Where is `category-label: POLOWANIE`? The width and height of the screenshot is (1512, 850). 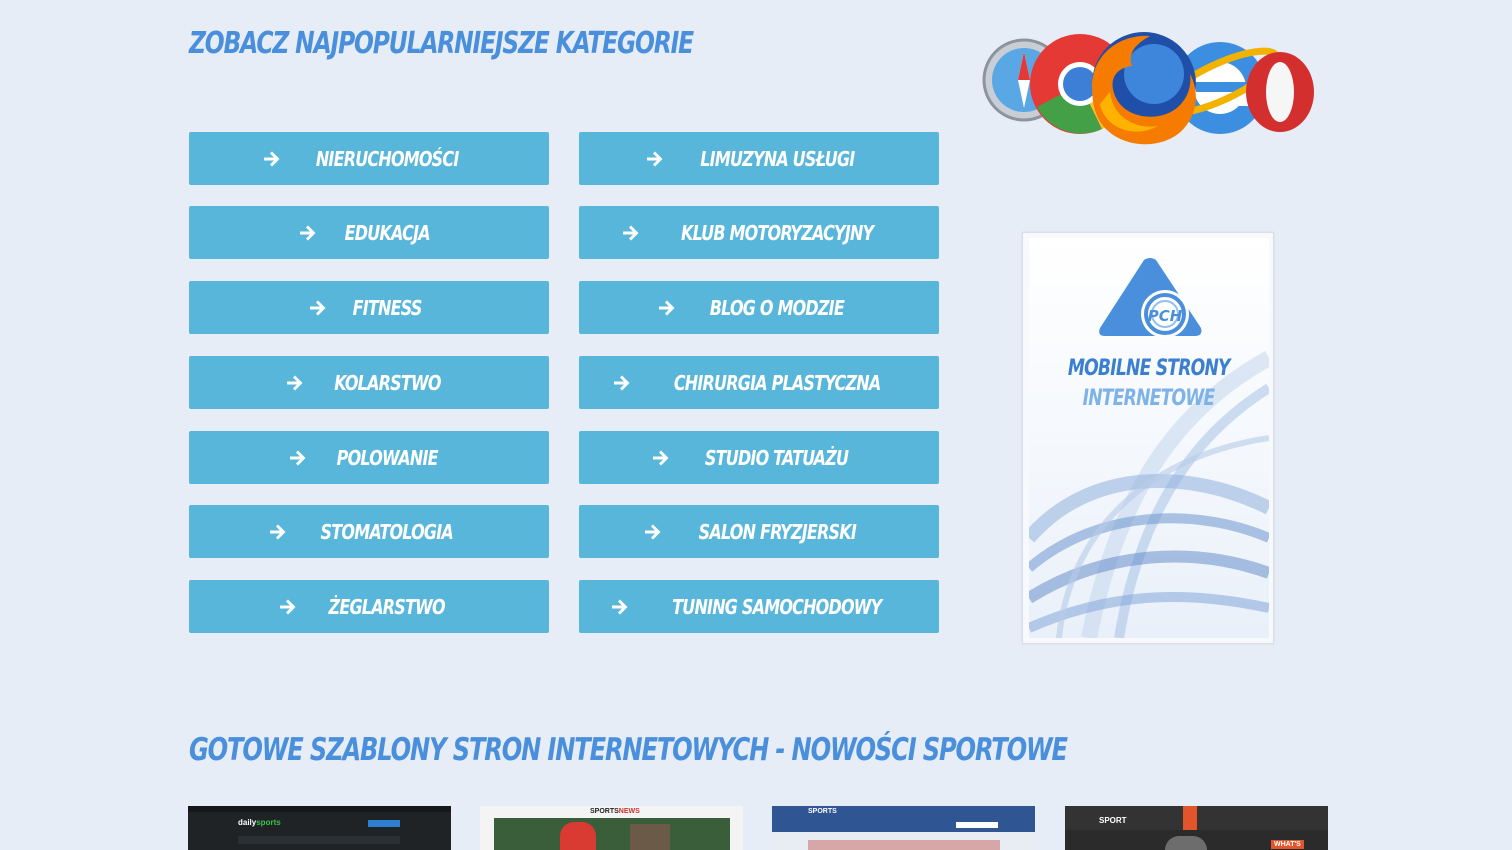
category-label: POLOWANIE is located at coordinates (387, 457).